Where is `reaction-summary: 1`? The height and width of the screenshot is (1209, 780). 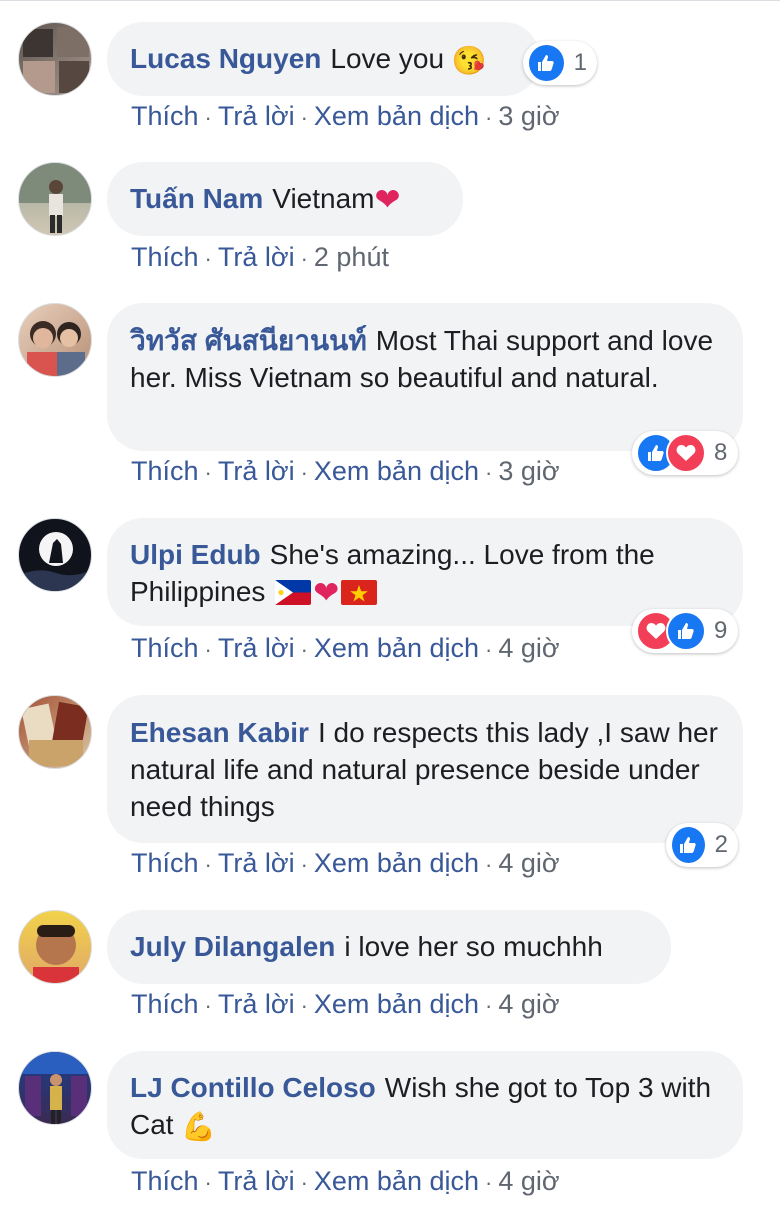
reaction-summary: 1 is located at coordinates (560, 63).